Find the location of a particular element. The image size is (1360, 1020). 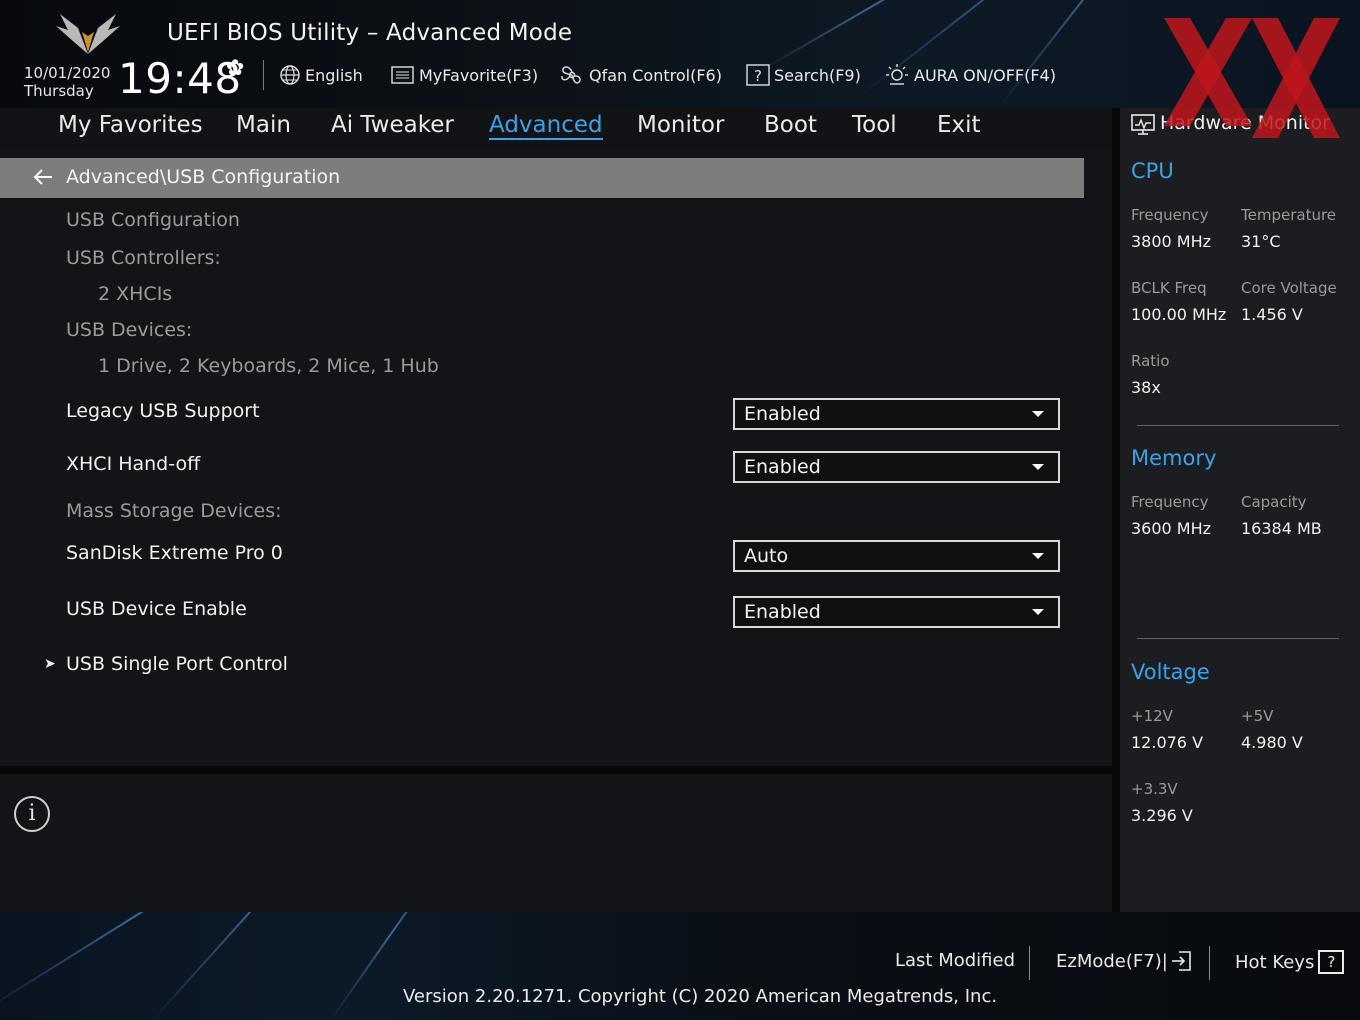

usb-device-enable-dropdown: Enabled is located at coordinates (896, 612).